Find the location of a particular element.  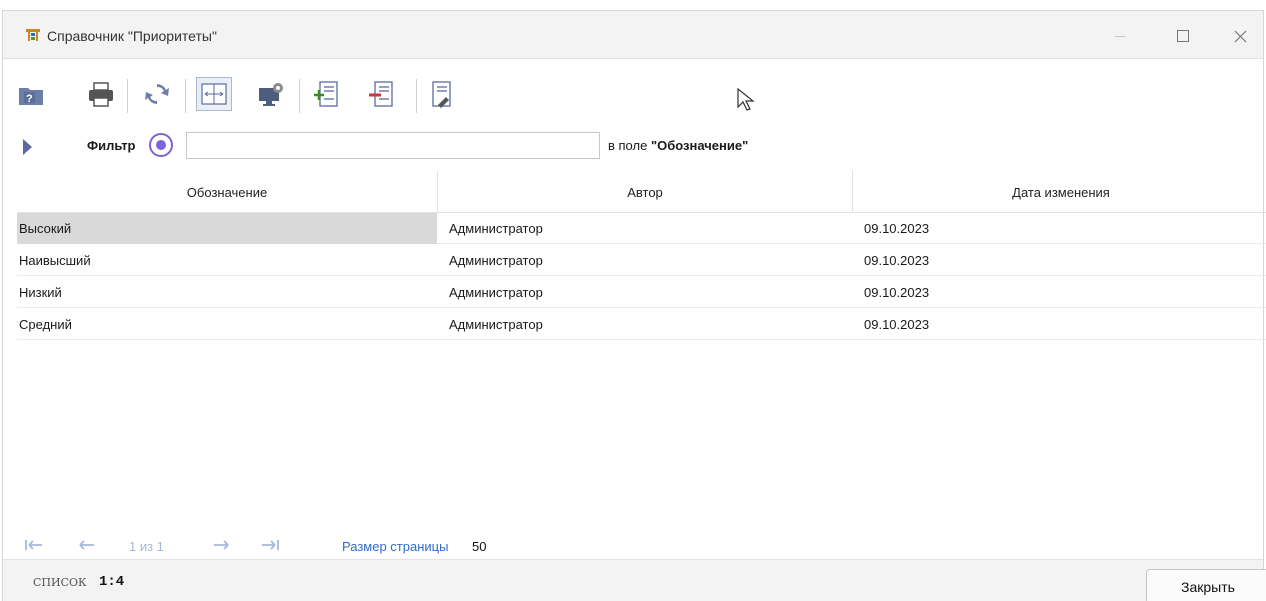

table-row: Средний Администратор 09.10.2023 is located at coordinates (641, 324).